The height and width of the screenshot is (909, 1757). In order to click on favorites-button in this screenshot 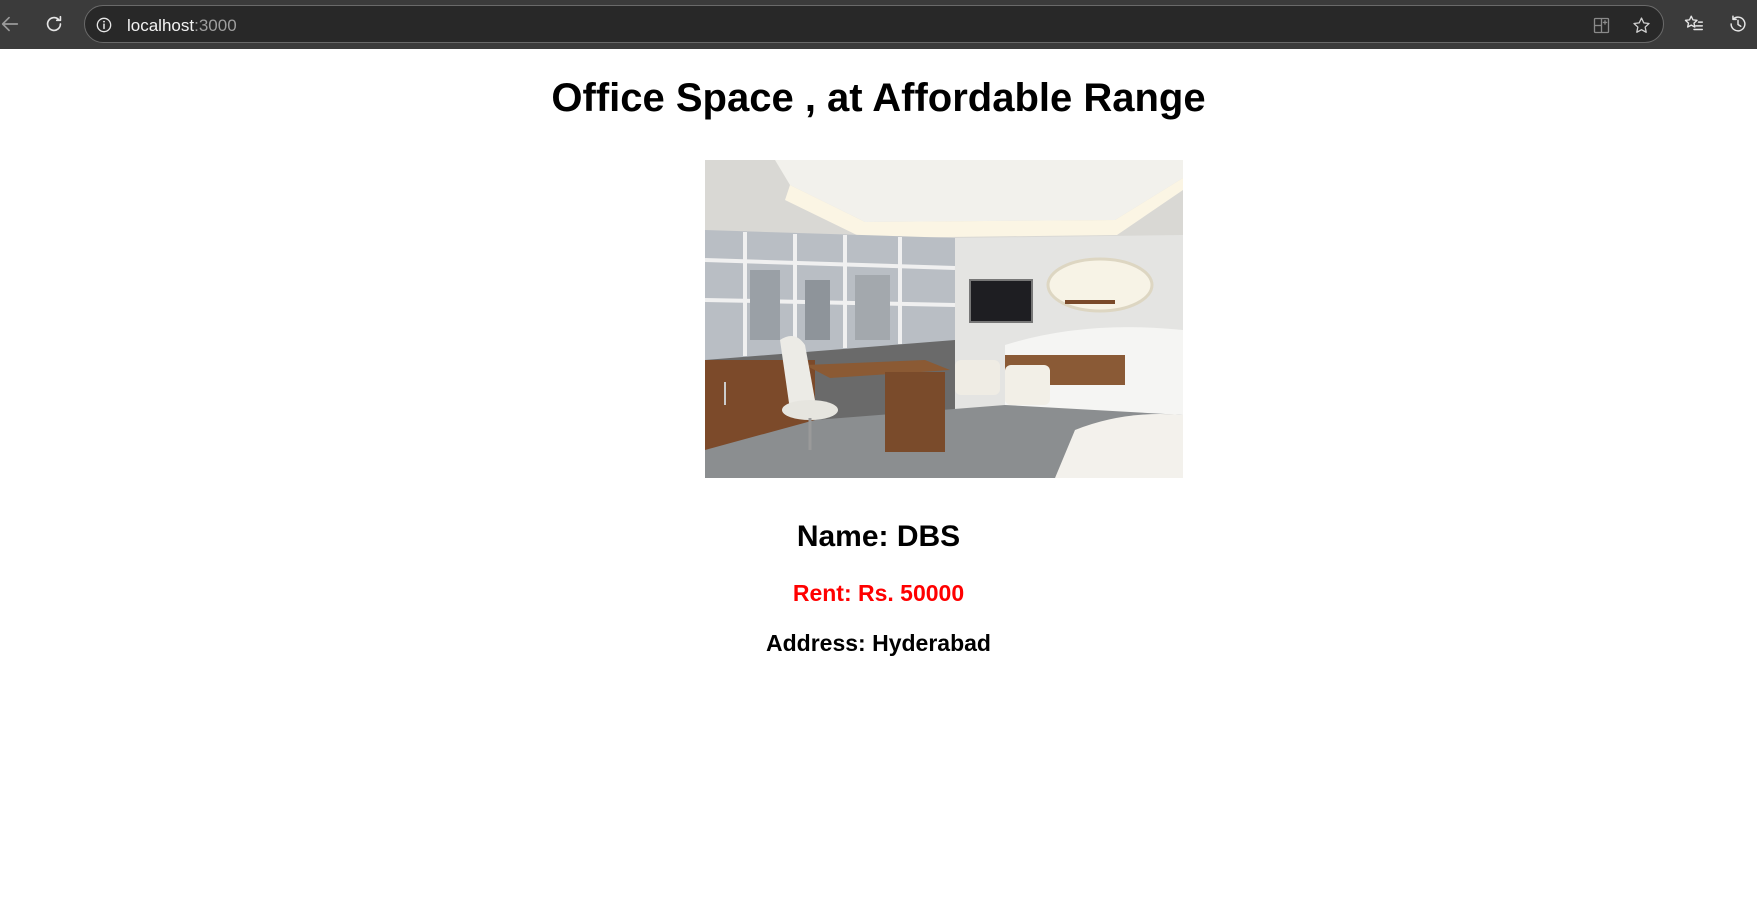, I will do `click(1694, 24)`.